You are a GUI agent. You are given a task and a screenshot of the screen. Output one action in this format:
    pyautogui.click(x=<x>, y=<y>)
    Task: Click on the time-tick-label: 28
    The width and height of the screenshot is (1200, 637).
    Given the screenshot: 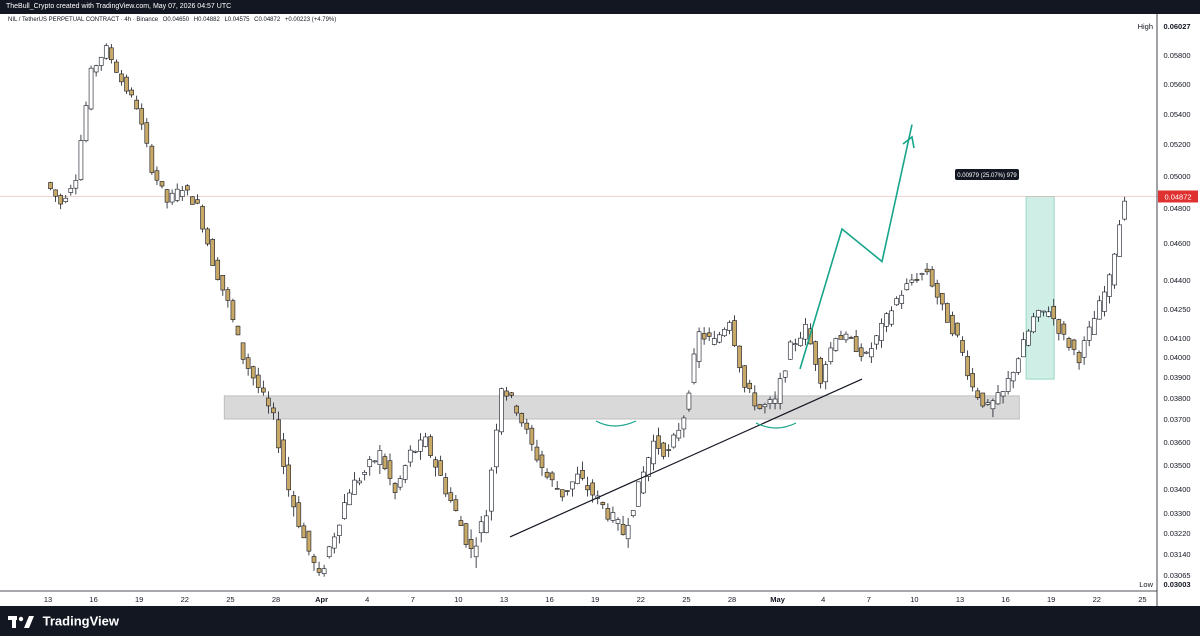 What is the action you would take?
    pyautogui.click(x=276, y=599)
    